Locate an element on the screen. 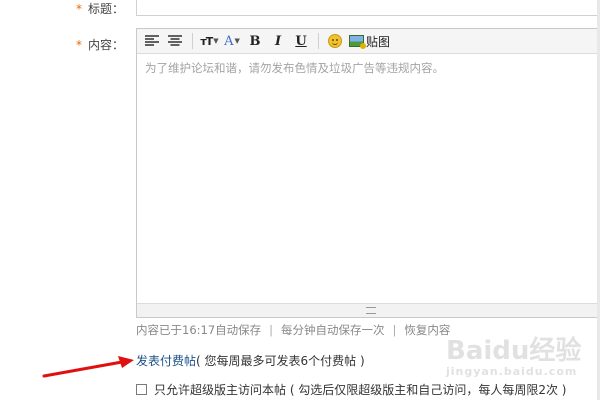  emoji-button is located at coordinates (335, 41).